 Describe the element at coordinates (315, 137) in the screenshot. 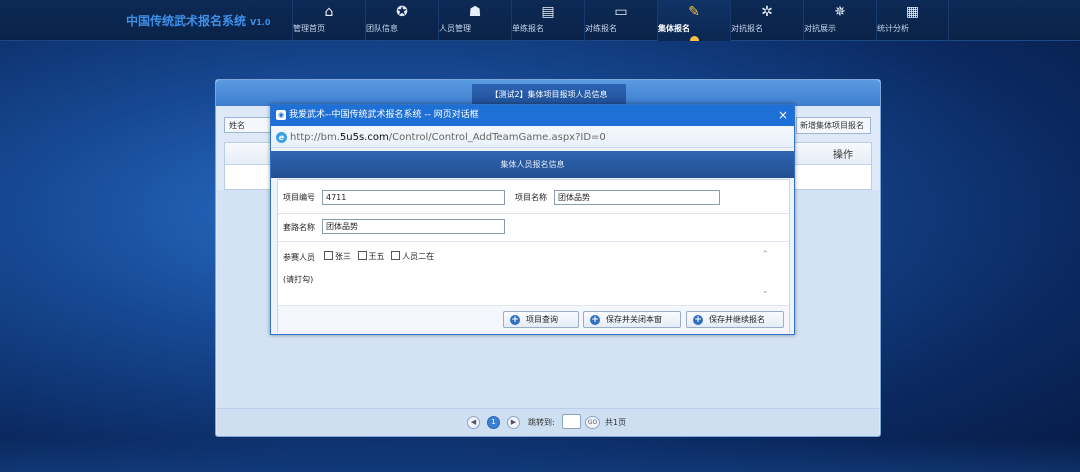

I see `url-prefix: http://bm.` at that location.